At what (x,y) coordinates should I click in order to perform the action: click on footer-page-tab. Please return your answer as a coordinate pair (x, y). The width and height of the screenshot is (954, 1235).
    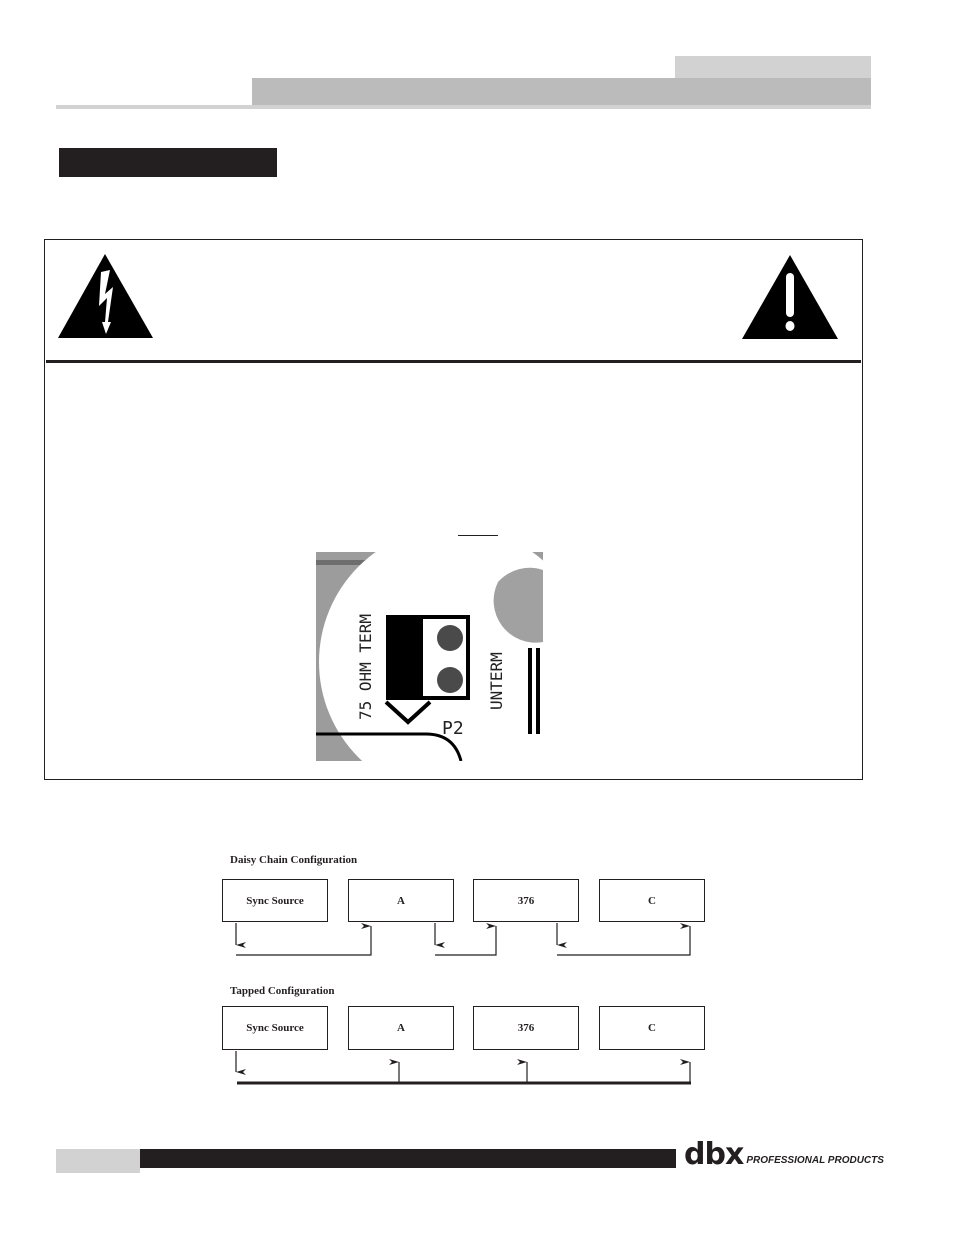
    Looking at the image, I should click on (98, 1161).